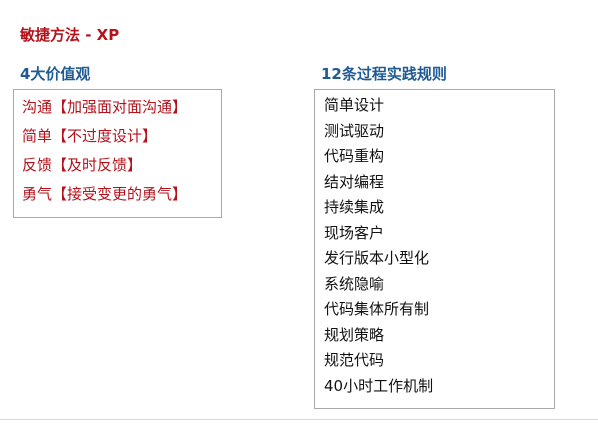 Image resolution: width=598 pixels, height=423 pixels. What do you see at coordinates (105, 107) in the screenshot?
I see `value-item-communication: 沟通【加强面对面沟通】` at bounding box center [105, 107].